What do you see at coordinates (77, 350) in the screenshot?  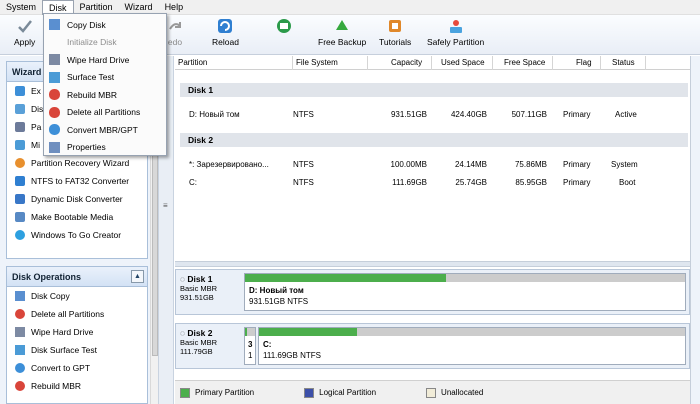 I see `disk-op-item: Disk Surface Test` at bounding box center [77, 350].